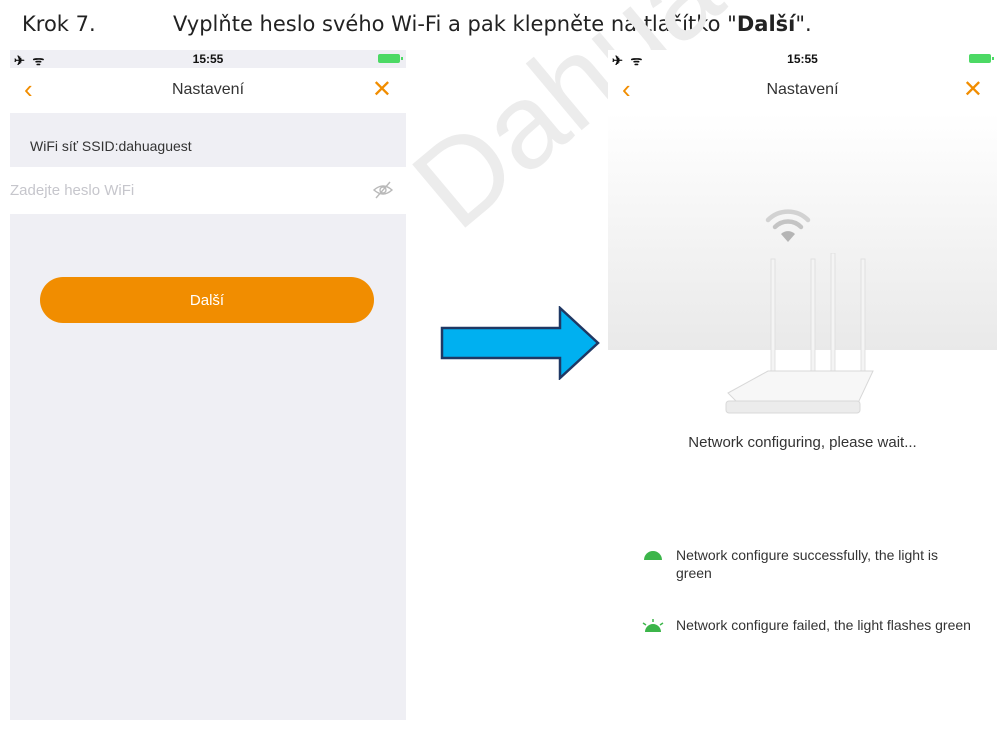 The image size is (997, 747). Describe the element at coordinates (766, 24) in the screenshot. I see `step-instruction-bold: Další` at that location.